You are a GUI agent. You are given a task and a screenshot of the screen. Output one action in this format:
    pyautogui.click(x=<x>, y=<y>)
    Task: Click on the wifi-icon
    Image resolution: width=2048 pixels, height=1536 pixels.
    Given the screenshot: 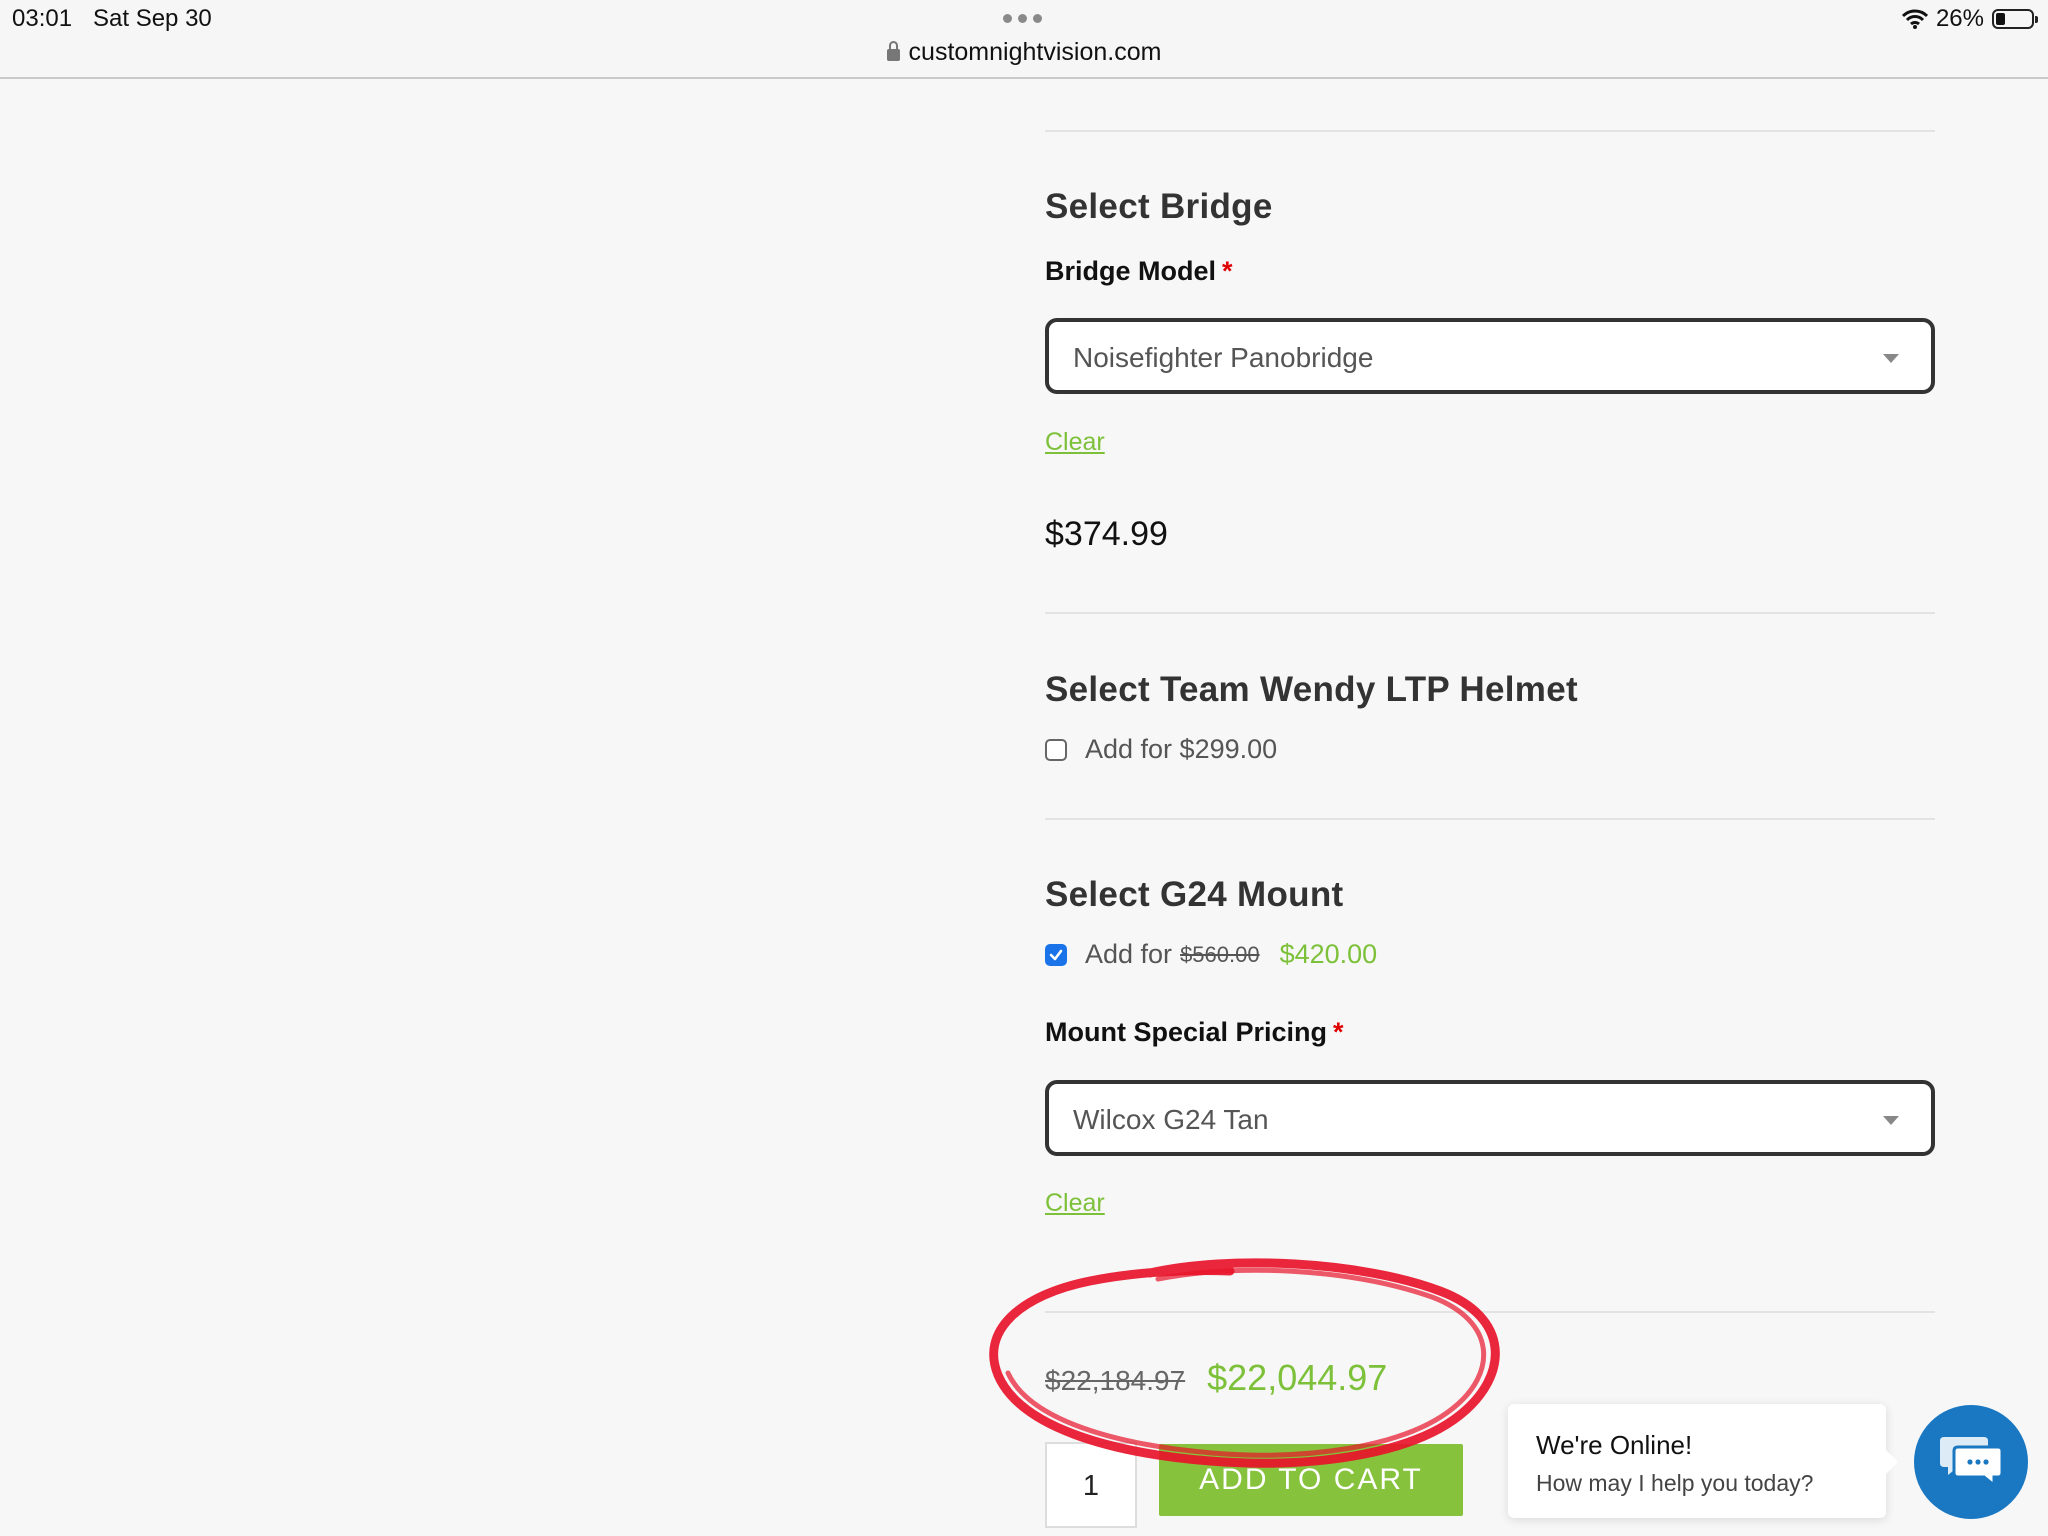 What is the action you would take?
    pyautogui.click(x=1914, y=19)
    